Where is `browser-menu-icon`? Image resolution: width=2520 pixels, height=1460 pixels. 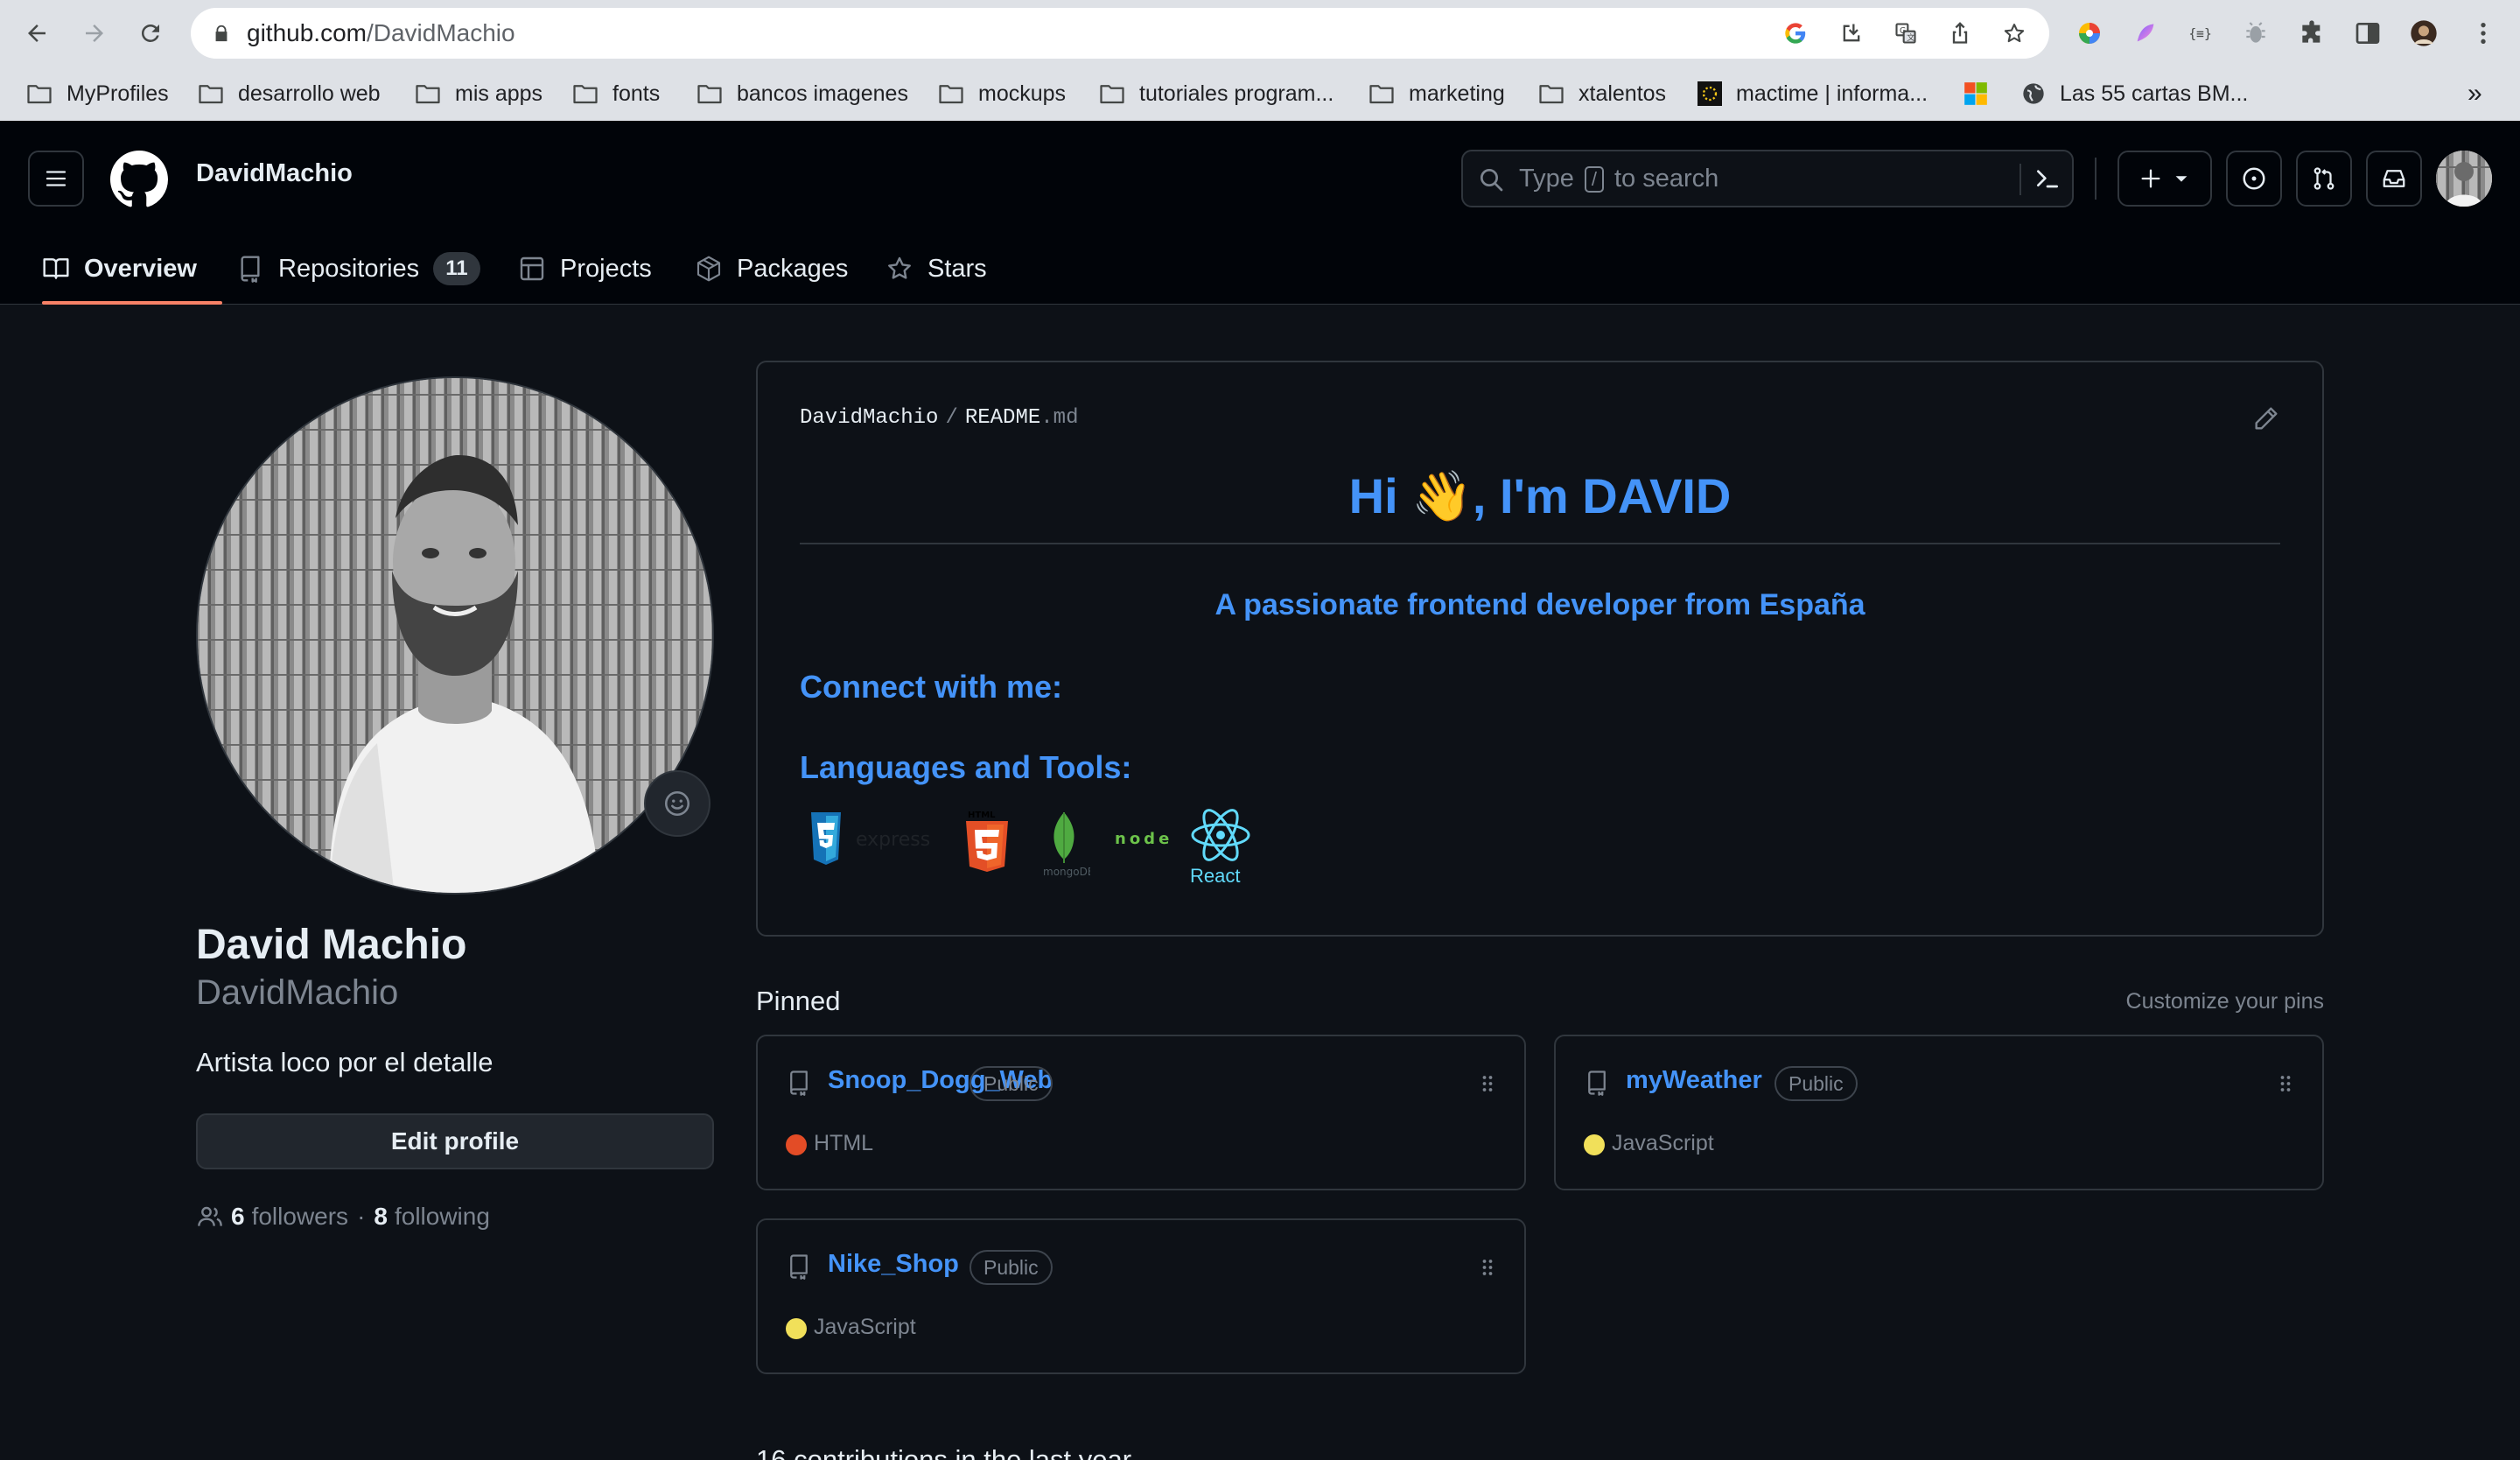
browser-menu-icon is located at coordinates (2483, 34).